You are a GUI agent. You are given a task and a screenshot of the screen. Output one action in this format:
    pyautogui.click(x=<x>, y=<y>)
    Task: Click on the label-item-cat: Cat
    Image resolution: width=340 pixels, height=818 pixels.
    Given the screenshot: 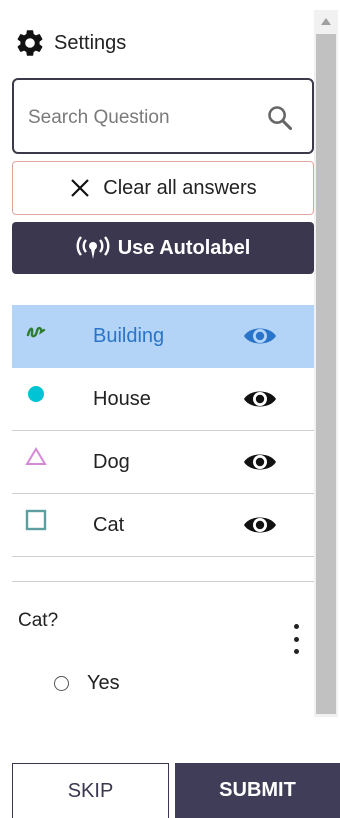 What is the action you would take?
    pyautogui.click(x=163, y=525)
    